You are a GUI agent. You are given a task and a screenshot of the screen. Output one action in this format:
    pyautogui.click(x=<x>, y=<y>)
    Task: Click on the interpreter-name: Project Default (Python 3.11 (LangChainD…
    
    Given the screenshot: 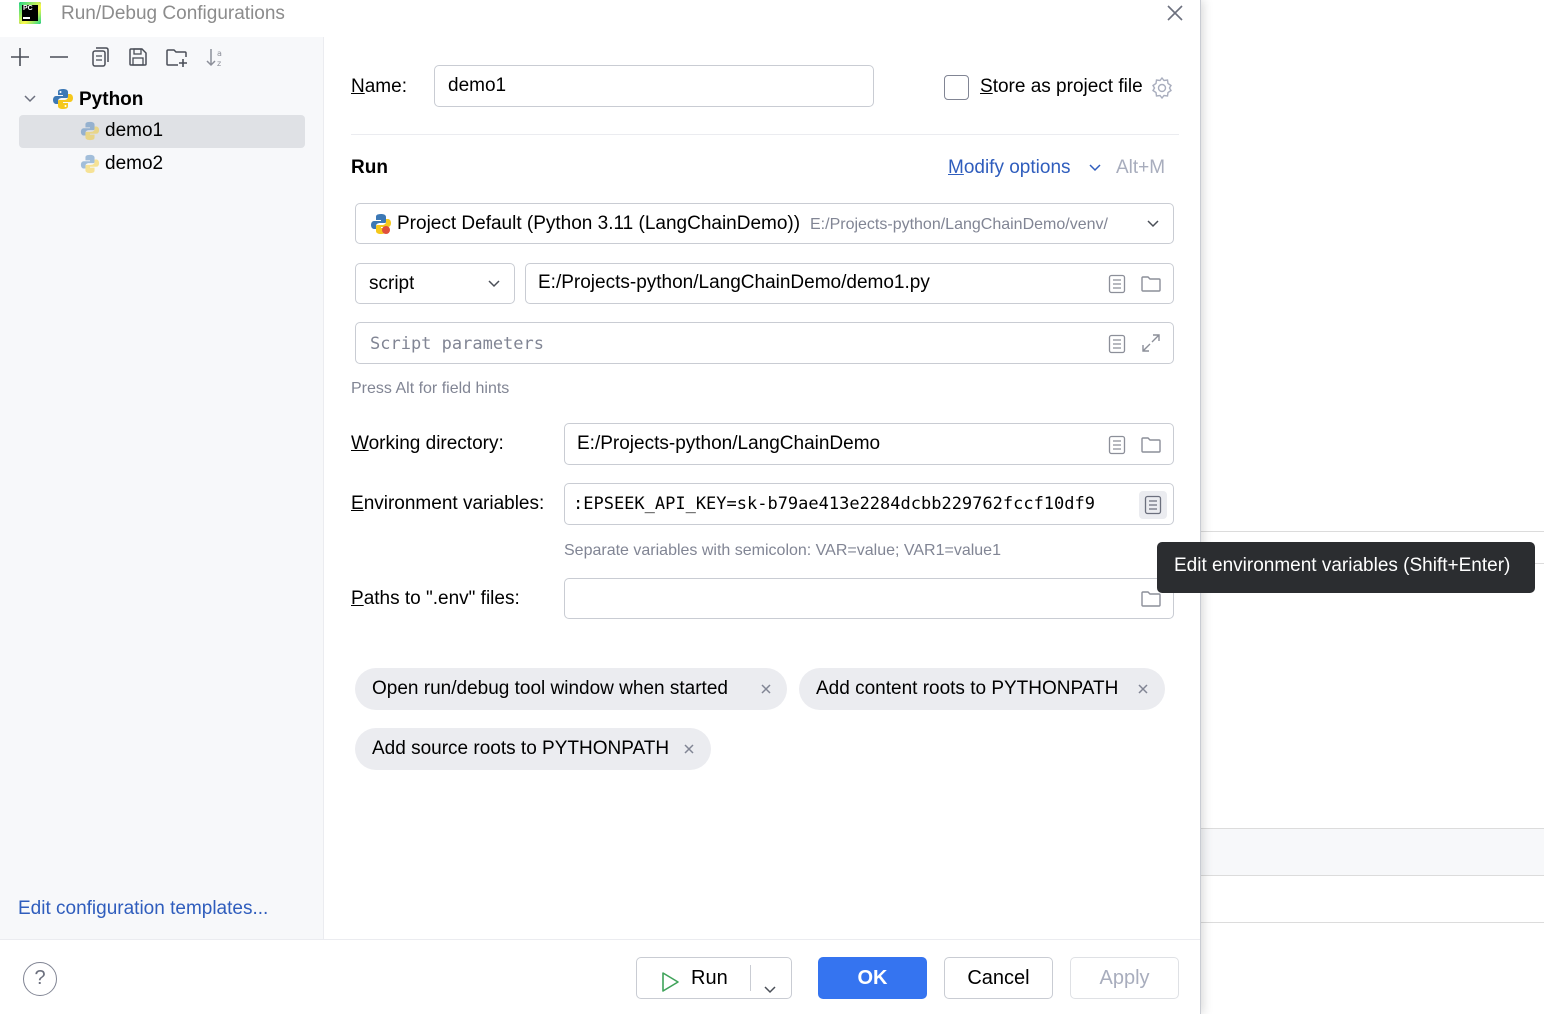 What is the action you would take?
    pyautogui.click(x=599, y=223)
    